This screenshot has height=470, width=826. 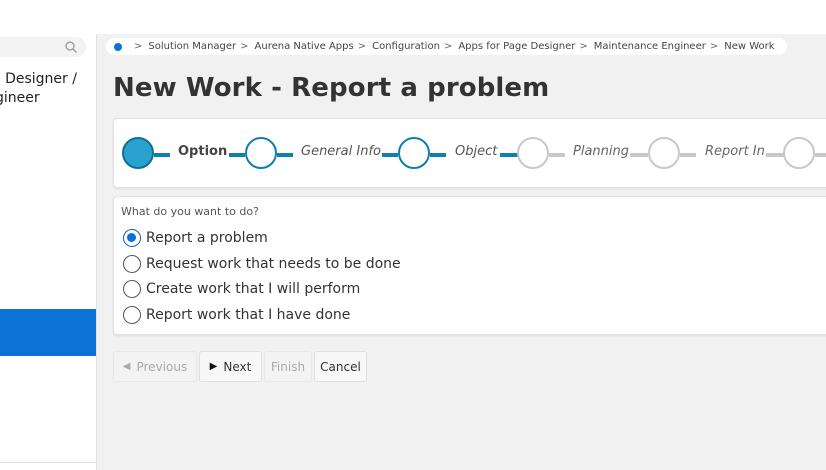 I want to click on breadcrumb-item-configuration: Configuration, so click(x=406, y=46).